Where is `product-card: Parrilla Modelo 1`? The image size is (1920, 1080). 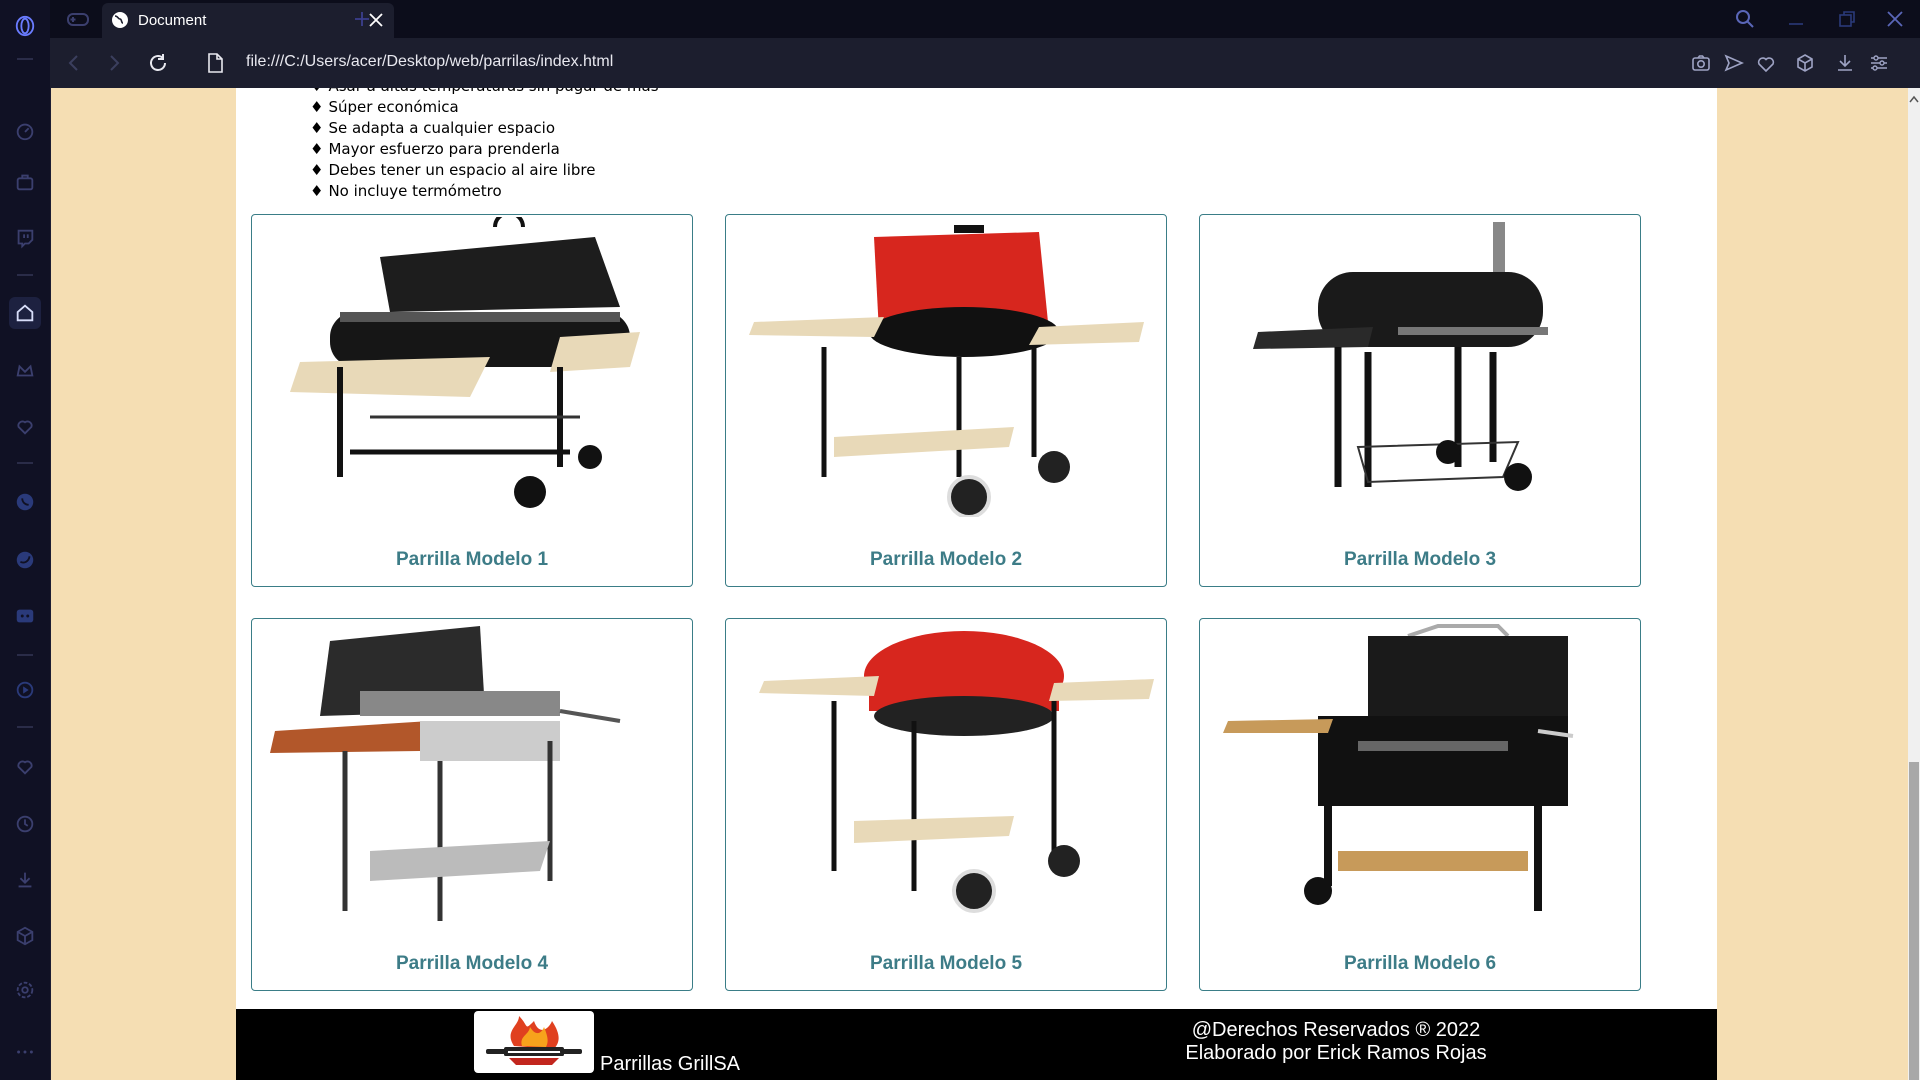 product-card: Parrilla Modelo 1 is located at coordinates (472, 400).